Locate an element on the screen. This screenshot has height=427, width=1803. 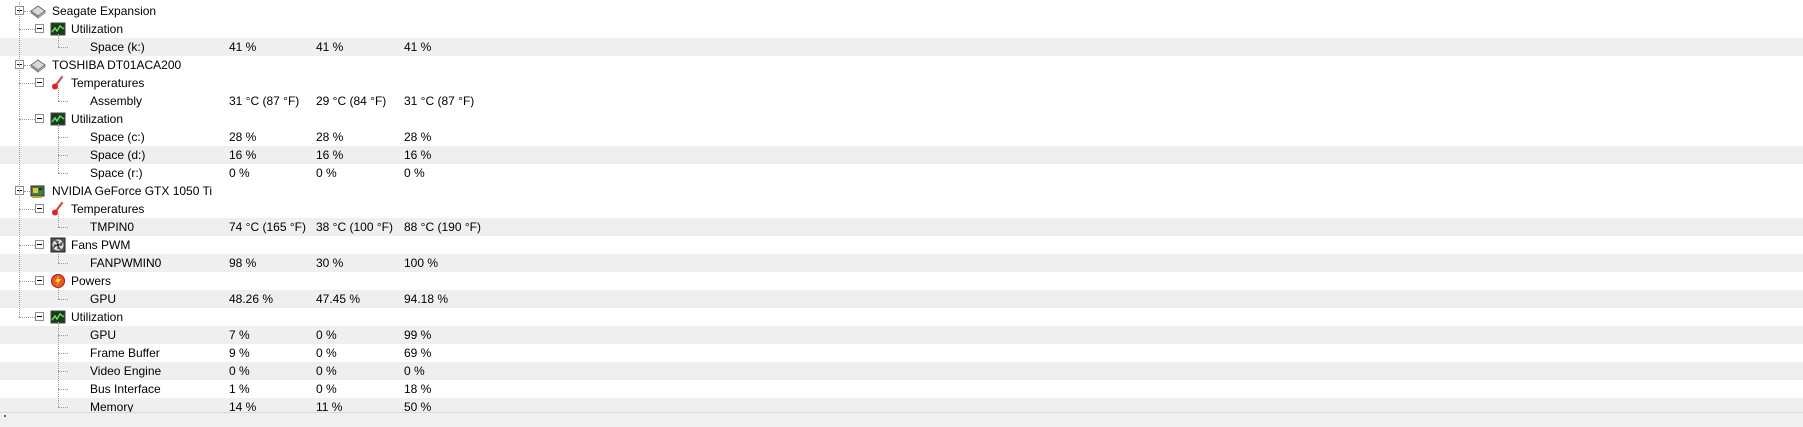
value-max: 94.18 % is located at coordinates (426, 299).